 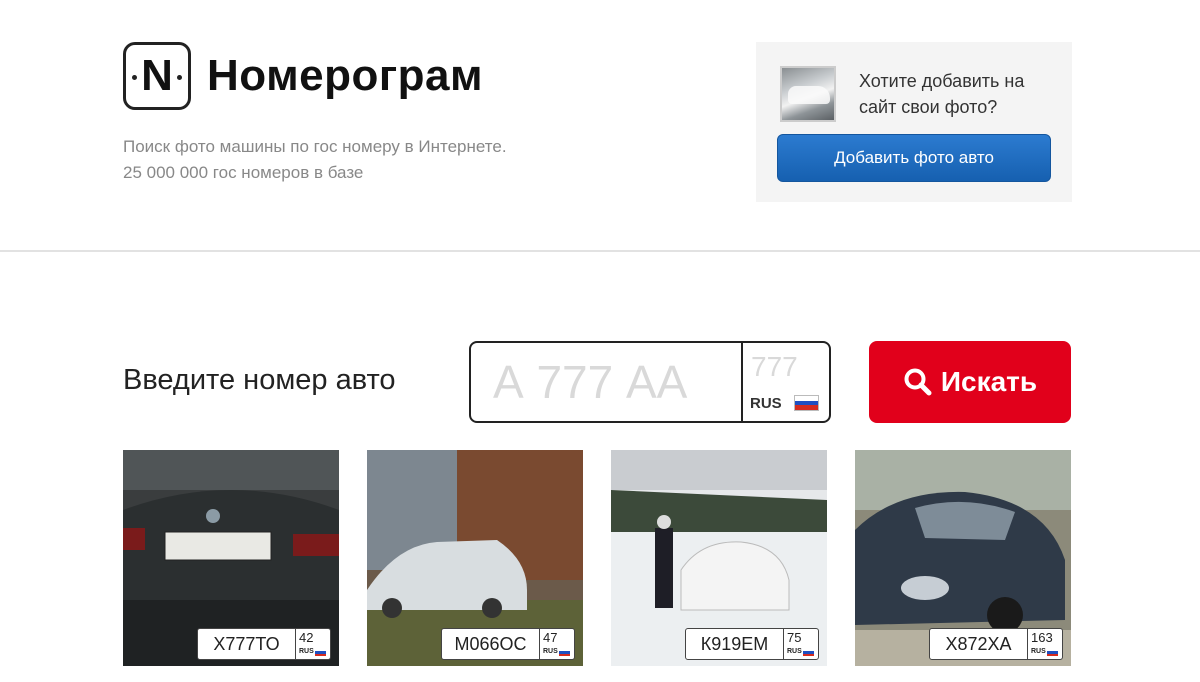 I want to click on plate-region: 163 RUS, so click(x=1045, y=644).